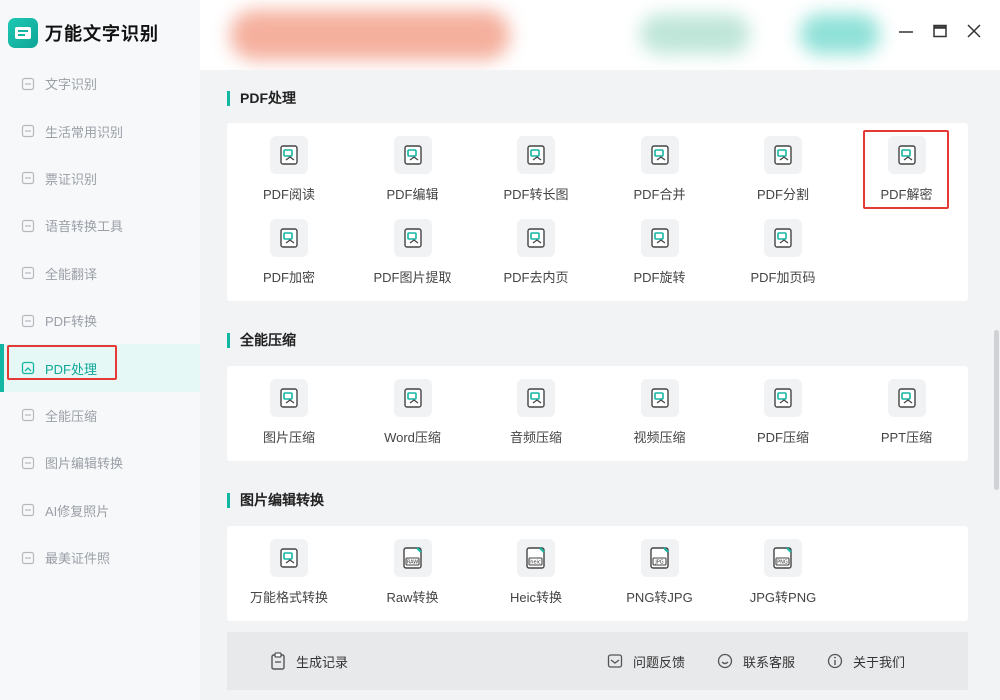 This screenshot has width=1000, height=700. What do you see at coordinates (659, 398) in the screenshot?
I see `video-compress-icon` at bounding box center [659, 398].